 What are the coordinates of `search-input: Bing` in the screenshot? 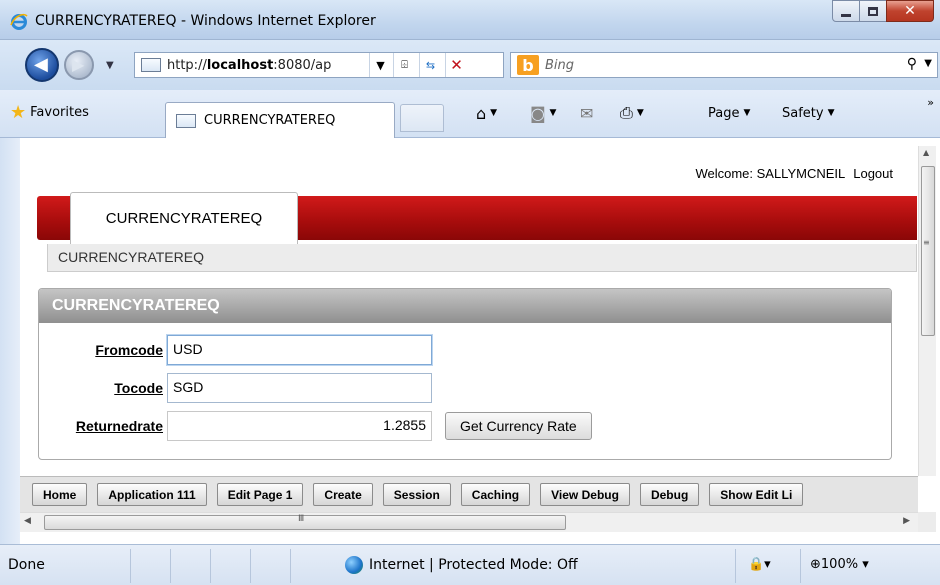 It's located at (559, 65).